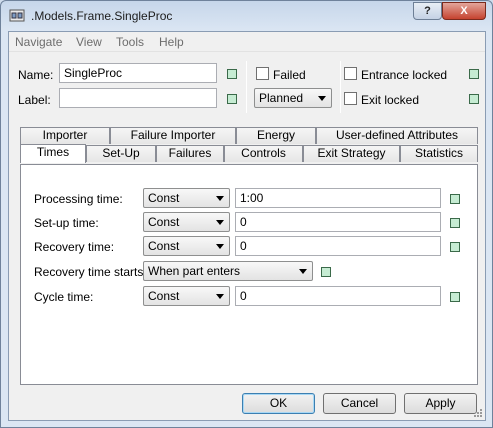  Describe the element at coordinates (138, 98) in the screenshot. I see `label-field` at that location.